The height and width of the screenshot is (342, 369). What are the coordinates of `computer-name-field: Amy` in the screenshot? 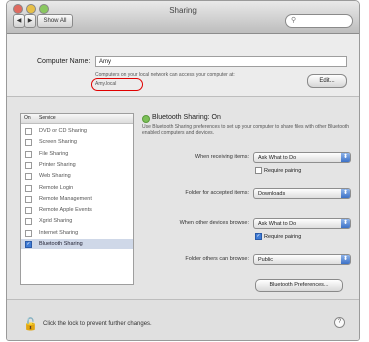 It's located at (221, 61).